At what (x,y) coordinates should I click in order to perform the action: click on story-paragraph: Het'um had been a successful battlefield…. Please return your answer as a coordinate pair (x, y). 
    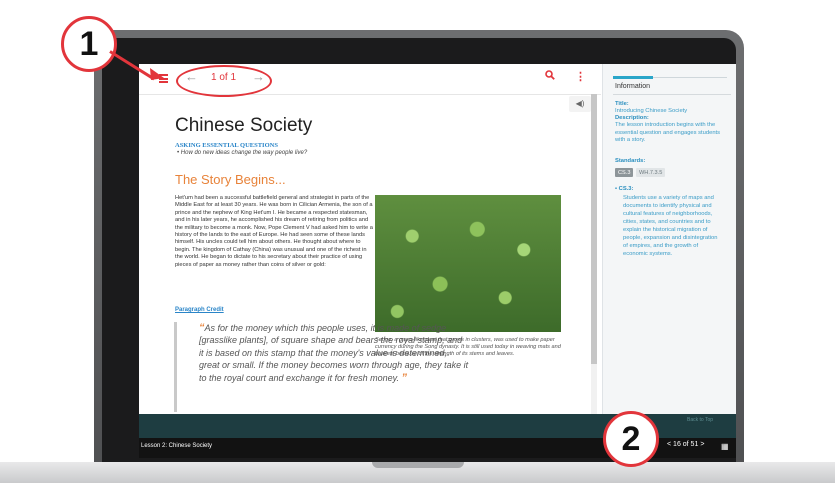
    Looking at the image, I should click on (274, 231).